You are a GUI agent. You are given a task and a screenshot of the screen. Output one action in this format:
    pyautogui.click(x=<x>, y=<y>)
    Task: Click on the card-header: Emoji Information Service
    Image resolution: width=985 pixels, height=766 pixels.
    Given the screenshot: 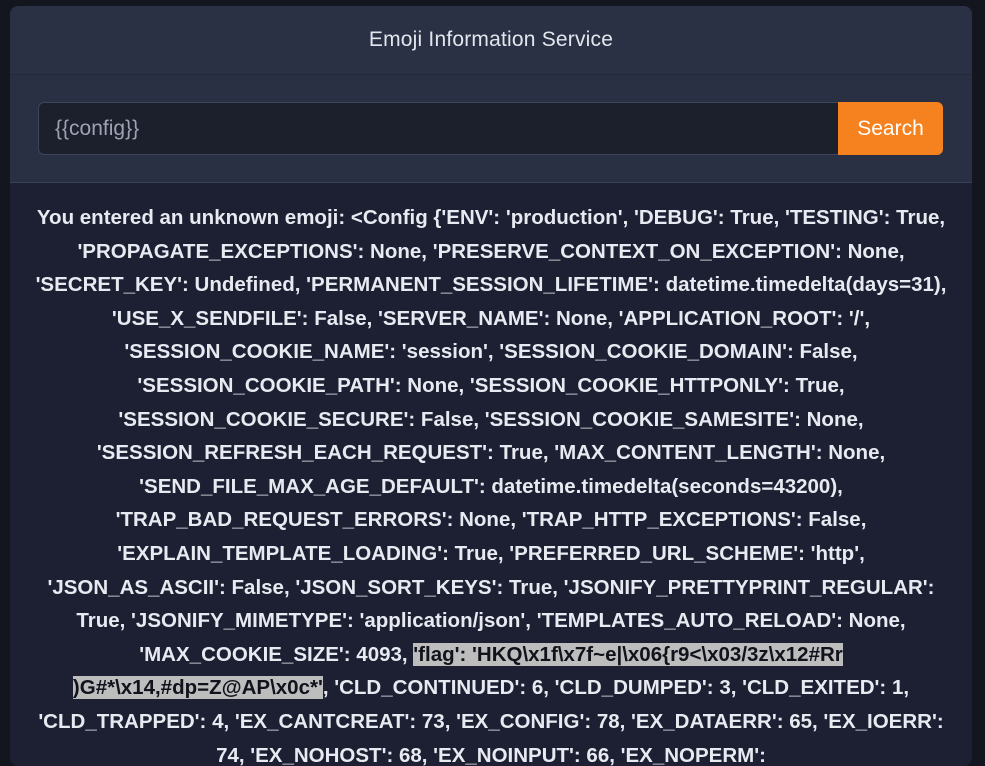 What is the action you would take?
    pyautogui.click(x=491, y=40)
    